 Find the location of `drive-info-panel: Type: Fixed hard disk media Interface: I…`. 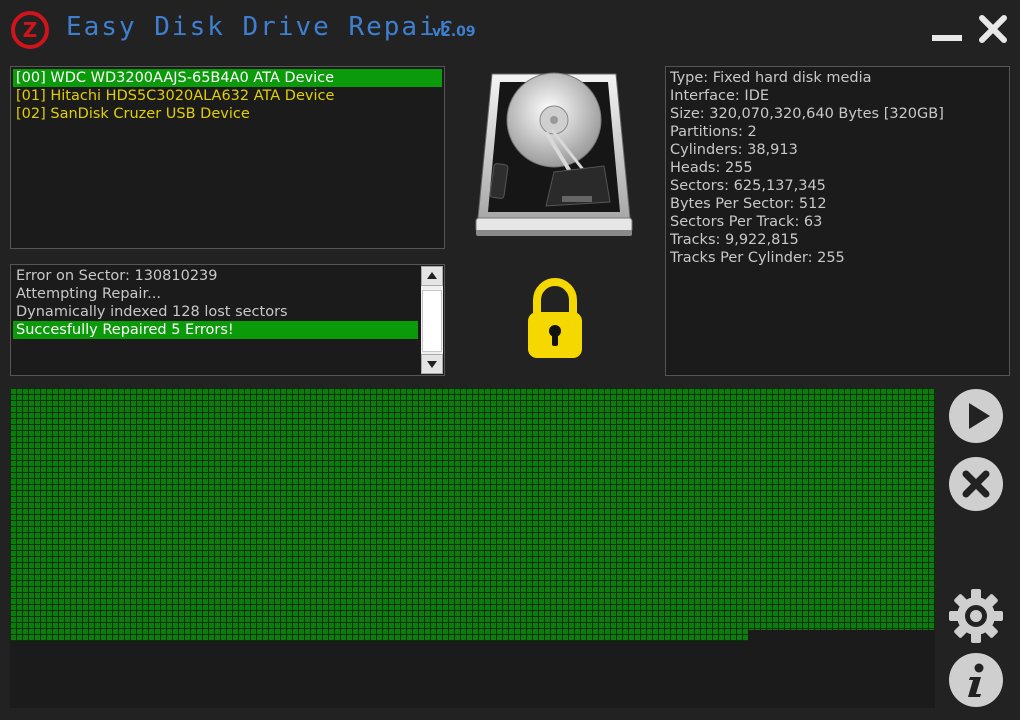

drive-info-panel: Type: Fixed hard disk media Interface: I… is located at coordinates (837, 221).